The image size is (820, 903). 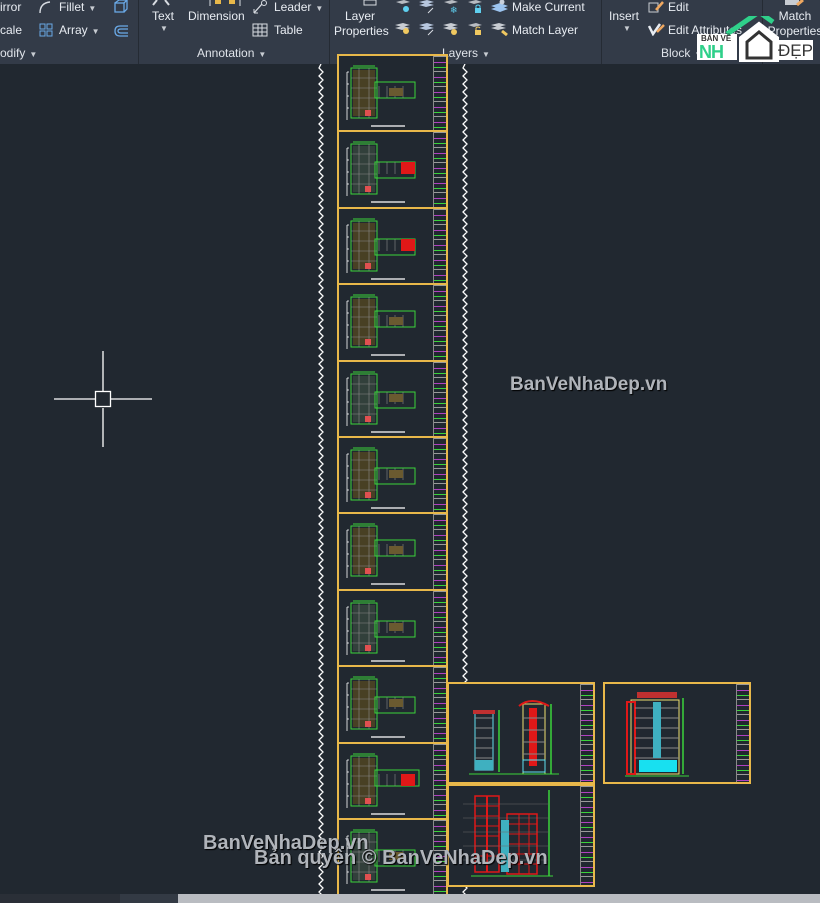 I want to click on scale-button: cale, so click(x=11, y=30).